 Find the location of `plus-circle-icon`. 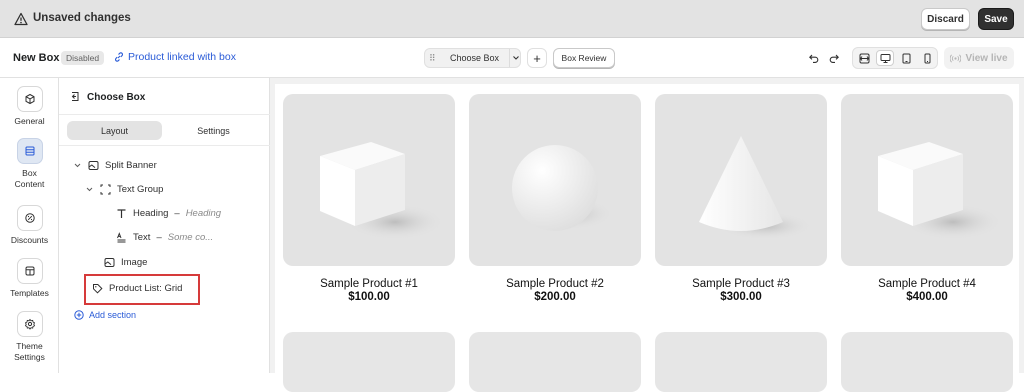

plus-circle-icon is located at coordinates (79, 315).